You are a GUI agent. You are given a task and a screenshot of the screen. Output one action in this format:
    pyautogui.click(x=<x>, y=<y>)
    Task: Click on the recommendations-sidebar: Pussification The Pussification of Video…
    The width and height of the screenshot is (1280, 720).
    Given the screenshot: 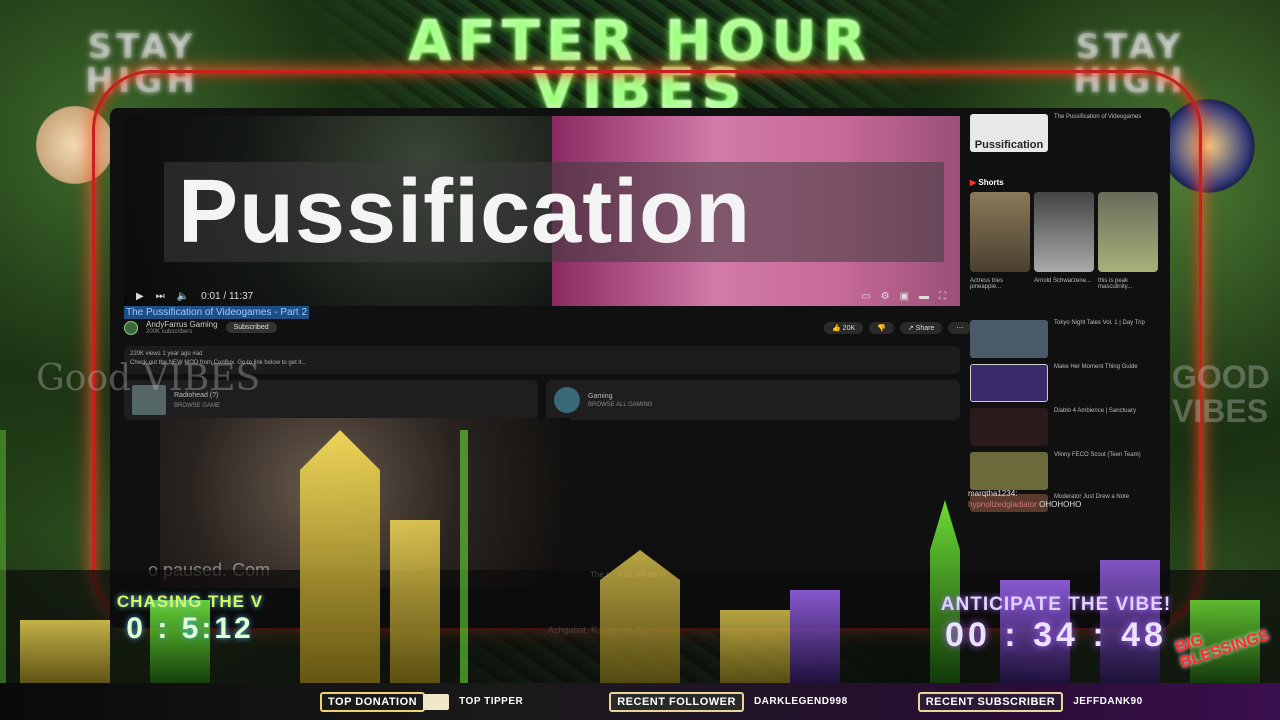 What is the action you would take?
    pyautogui.click(x=1068, y=314)
    